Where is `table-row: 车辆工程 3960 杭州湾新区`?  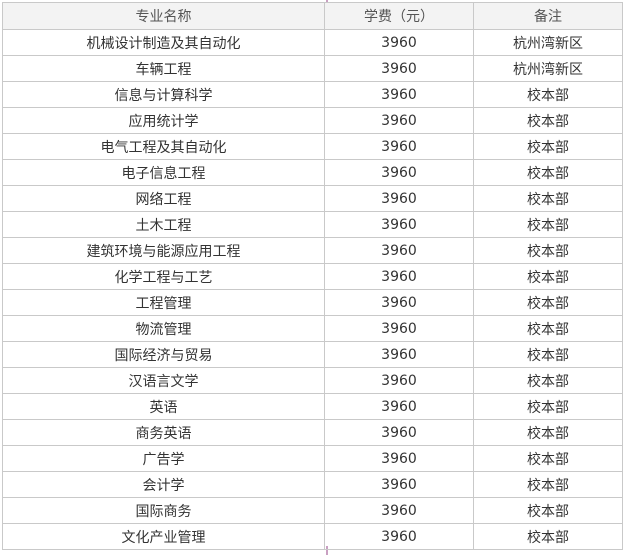 table-row: 车辆工程 3960 杭州湾新区 is located at coordinates (312, 68).